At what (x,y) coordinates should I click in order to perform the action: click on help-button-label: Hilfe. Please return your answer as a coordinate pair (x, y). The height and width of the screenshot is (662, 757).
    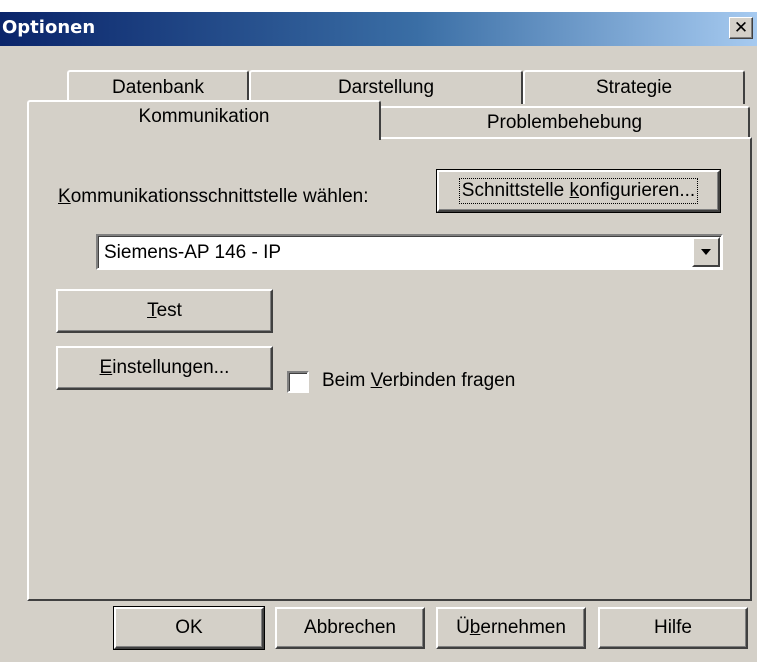
    Looking at the image, I should click on (672, 627).